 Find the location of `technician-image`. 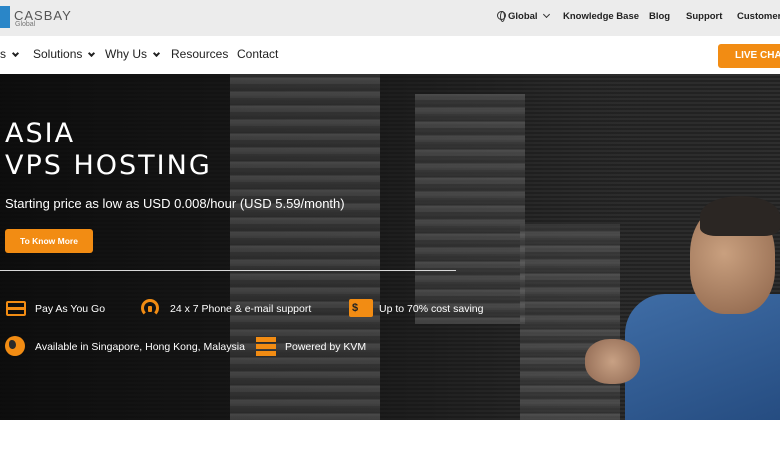

technician-image is located at coordinates (702, 357).